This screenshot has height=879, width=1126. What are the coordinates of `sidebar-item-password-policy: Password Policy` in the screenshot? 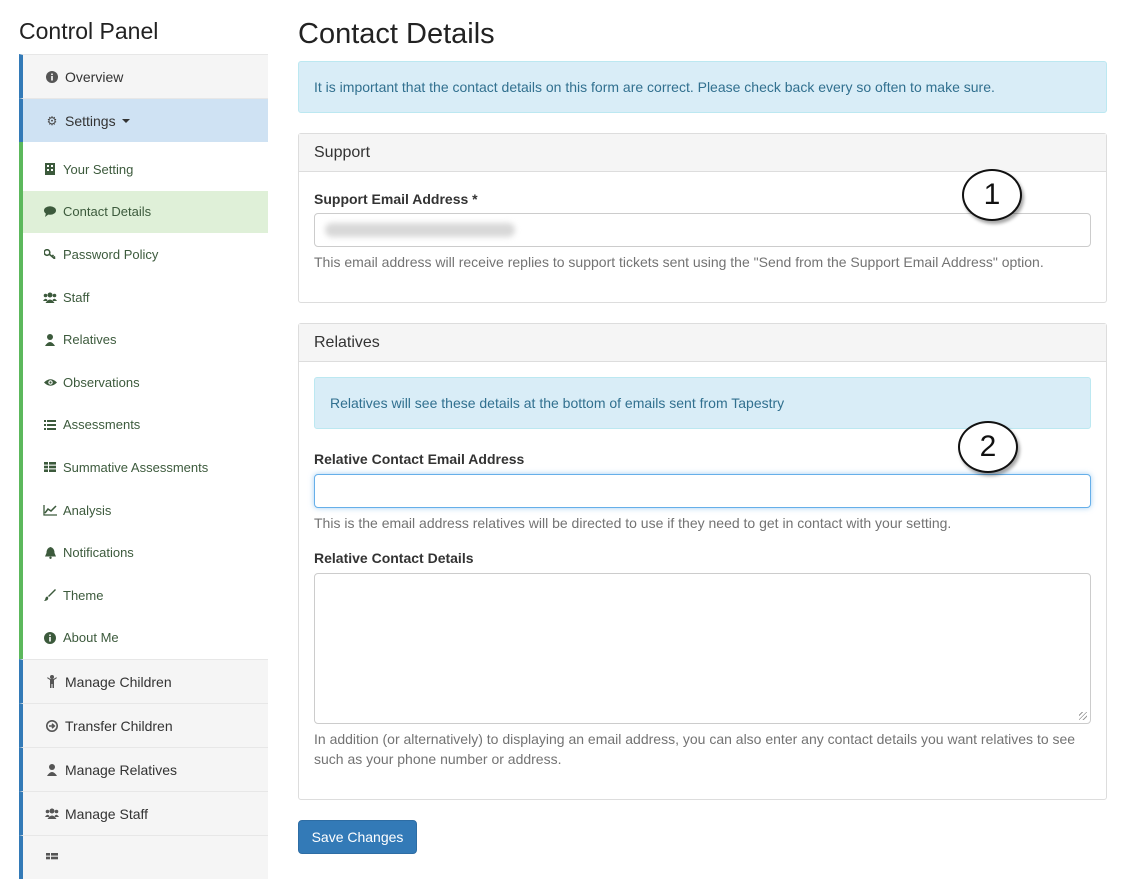 It's located at (145, 254).